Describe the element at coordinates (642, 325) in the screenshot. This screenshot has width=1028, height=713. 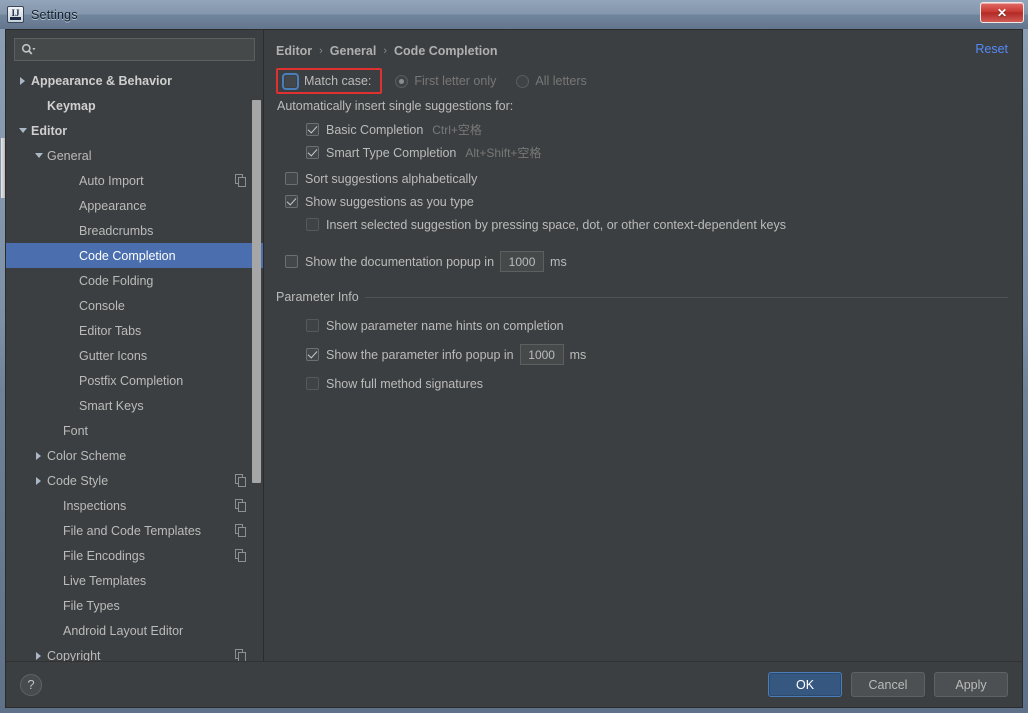
I see `param-name-hints-row: Show parameter name hints on completion` at that location.